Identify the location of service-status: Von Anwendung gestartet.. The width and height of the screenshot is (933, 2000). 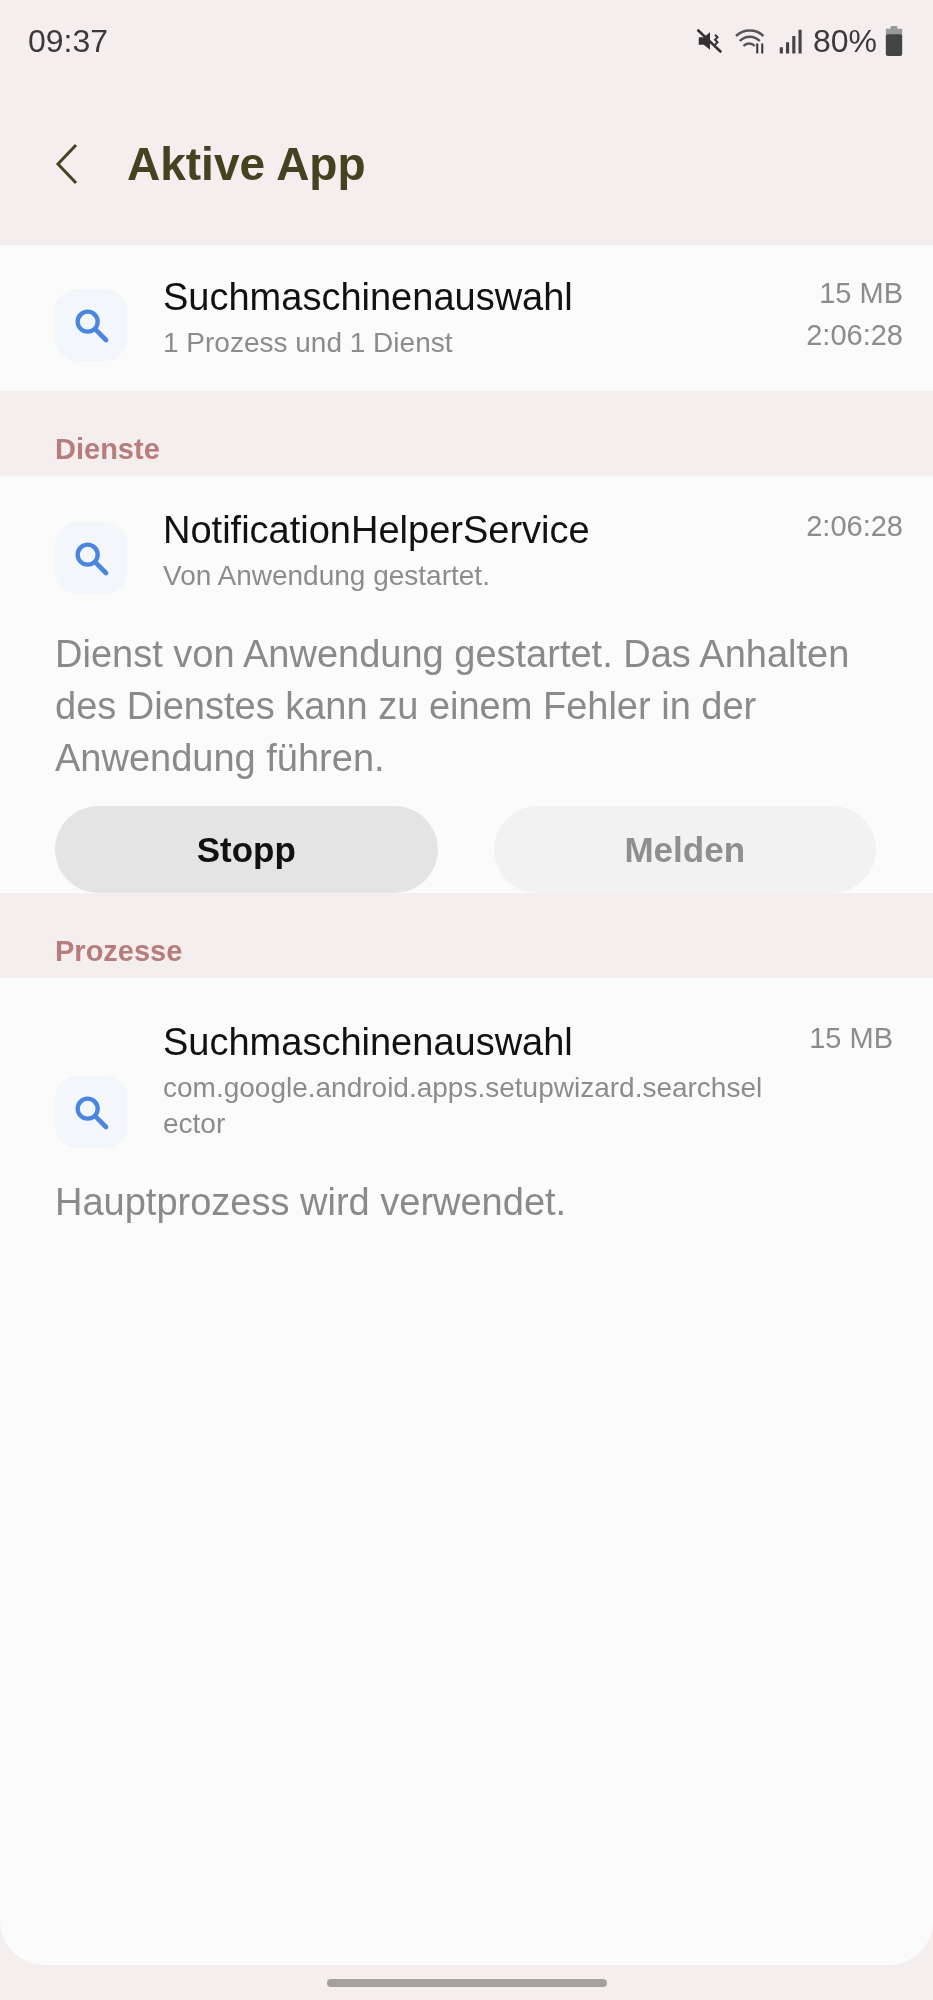
(327, 576).